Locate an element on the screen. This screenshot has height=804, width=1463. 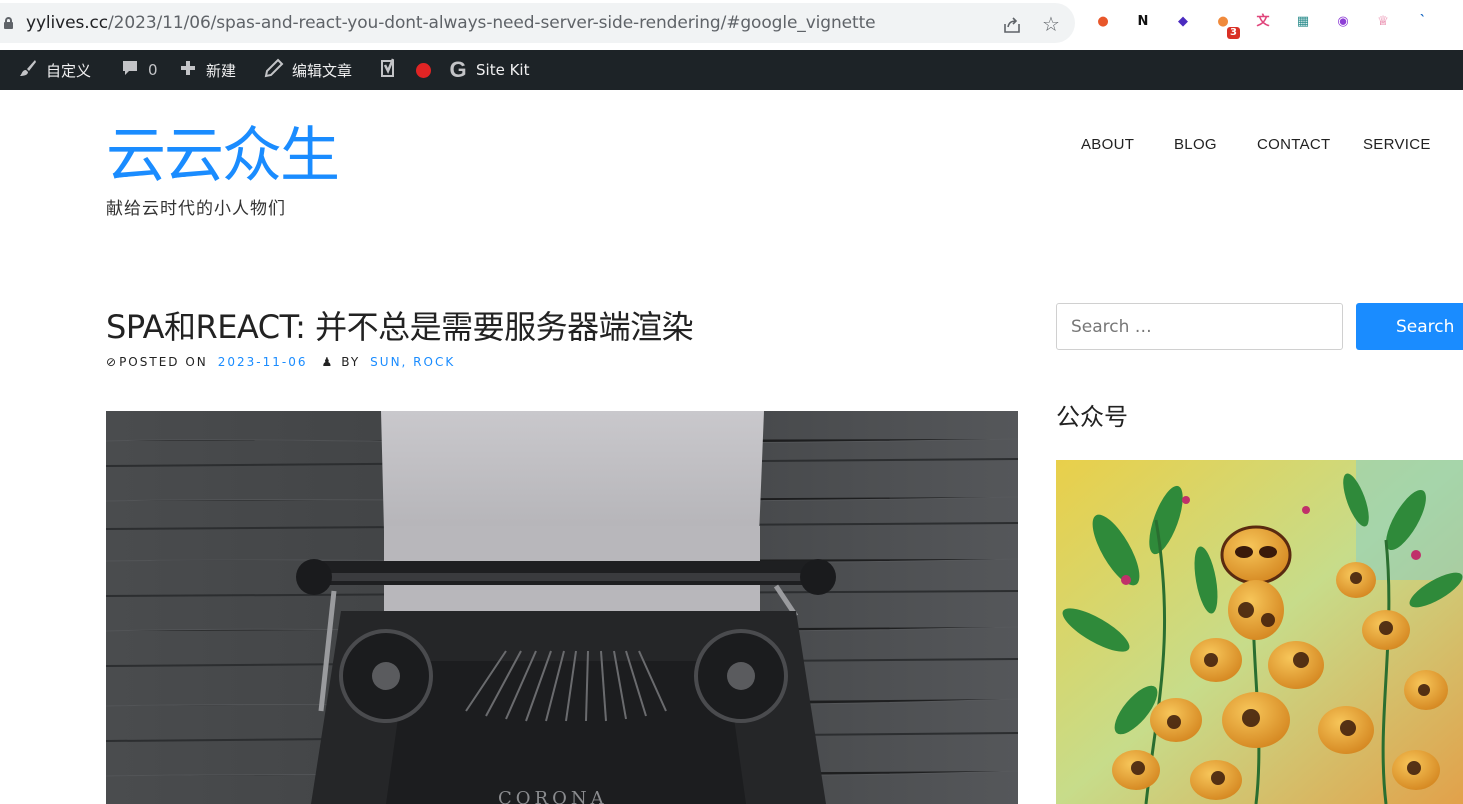
nav-service: SERVICE is located at coordinates (1397, 144).